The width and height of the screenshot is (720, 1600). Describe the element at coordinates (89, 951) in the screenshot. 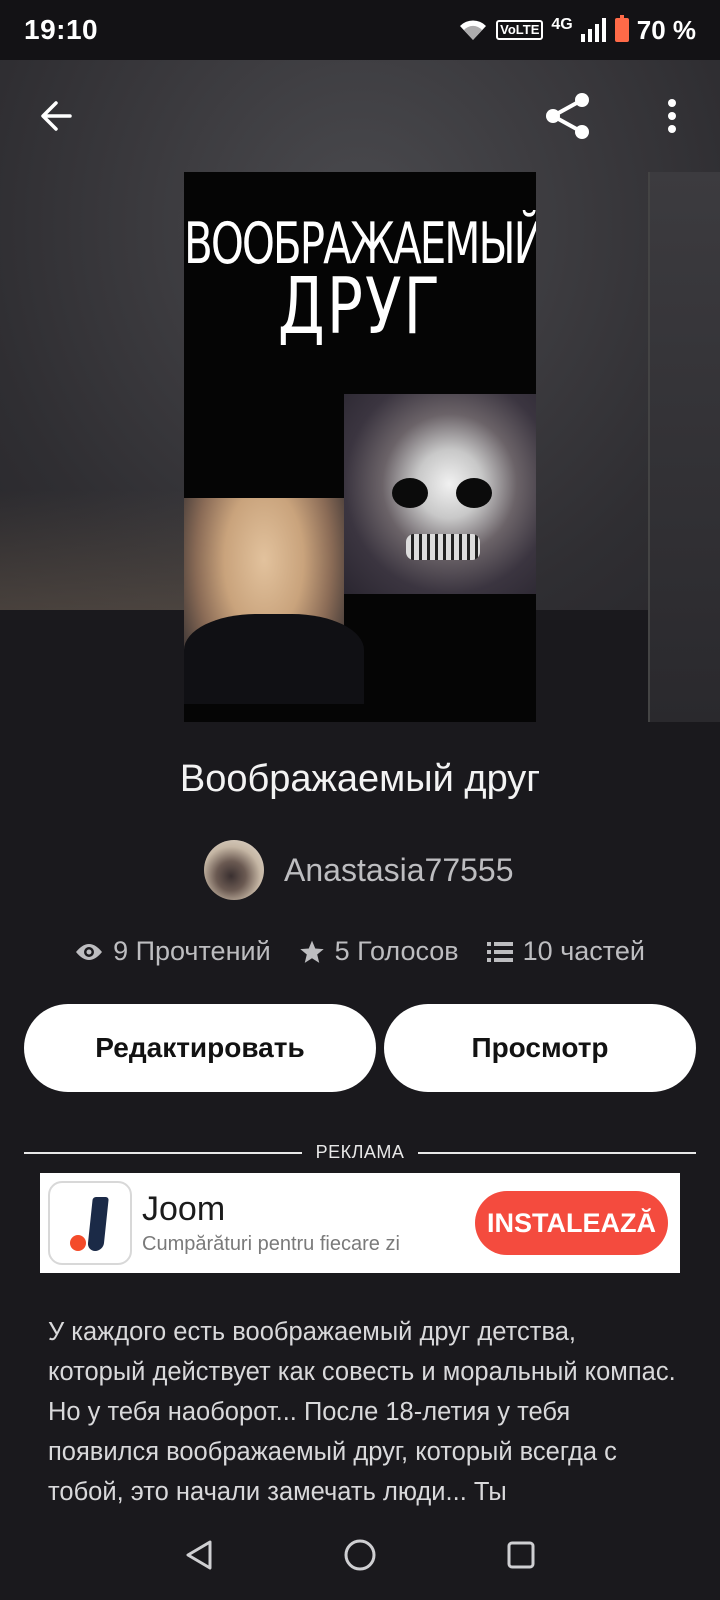

I see `eye-icon` at that location.